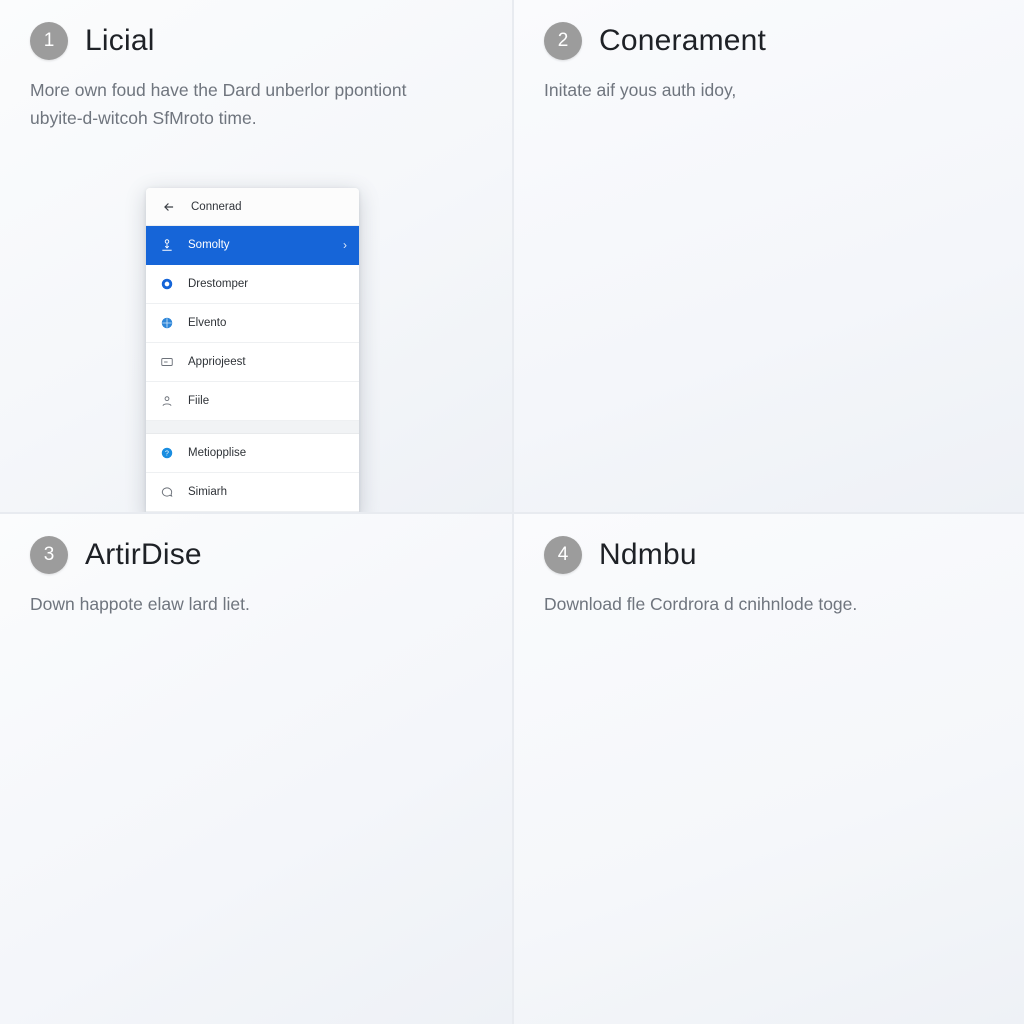 The image size is (1024, 1024). What do you see at coordinates (256, 555) in the screenshot?
I see `step-3-header: 3 ArtirDise` at bounding box center [256, 555].